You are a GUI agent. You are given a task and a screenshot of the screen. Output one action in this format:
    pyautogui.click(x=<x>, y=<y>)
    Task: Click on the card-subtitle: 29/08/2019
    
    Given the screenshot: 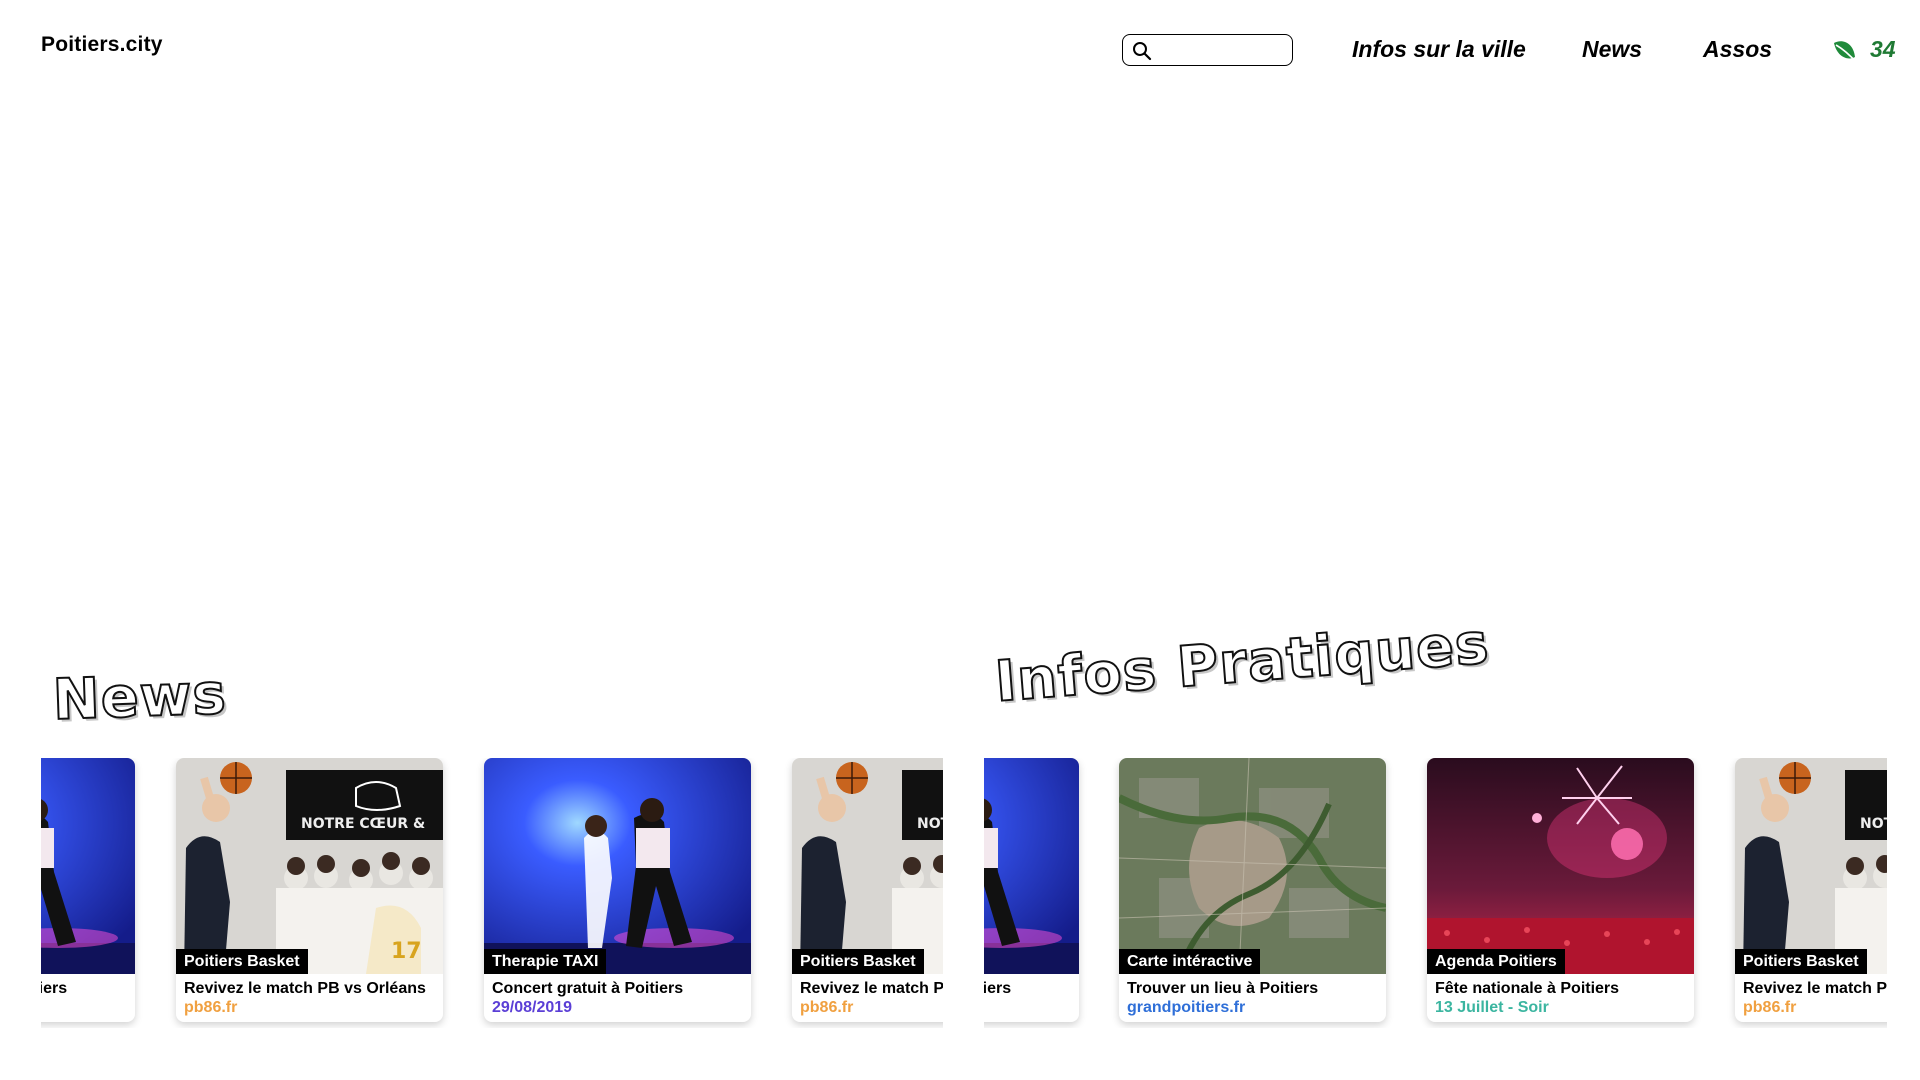 What is the action you would take?
    pyautogui.click(x=532, y=1007)
    